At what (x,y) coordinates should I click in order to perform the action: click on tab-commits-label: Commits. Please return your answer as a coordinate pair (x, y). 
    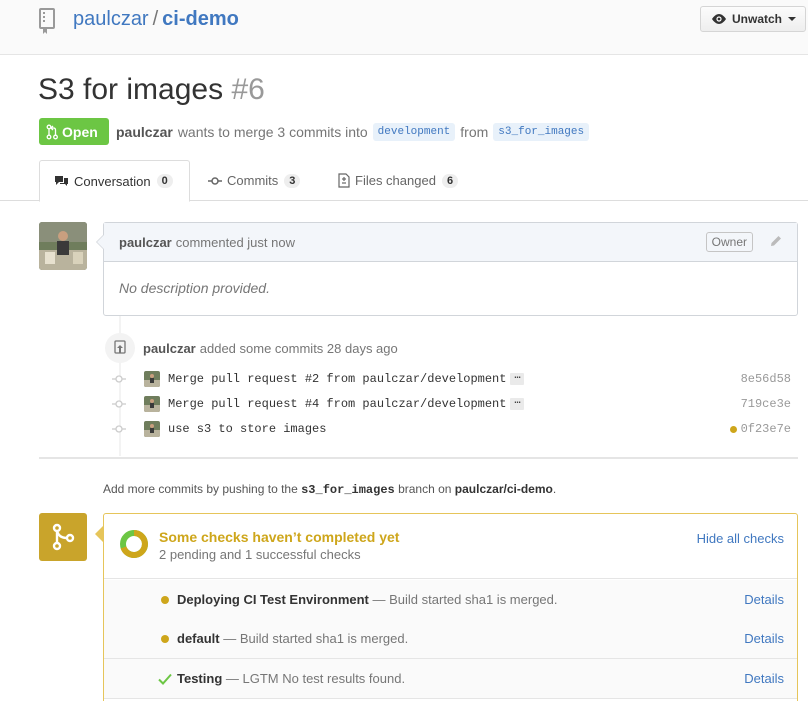
    Looking at the image, I should click on (253, 180).